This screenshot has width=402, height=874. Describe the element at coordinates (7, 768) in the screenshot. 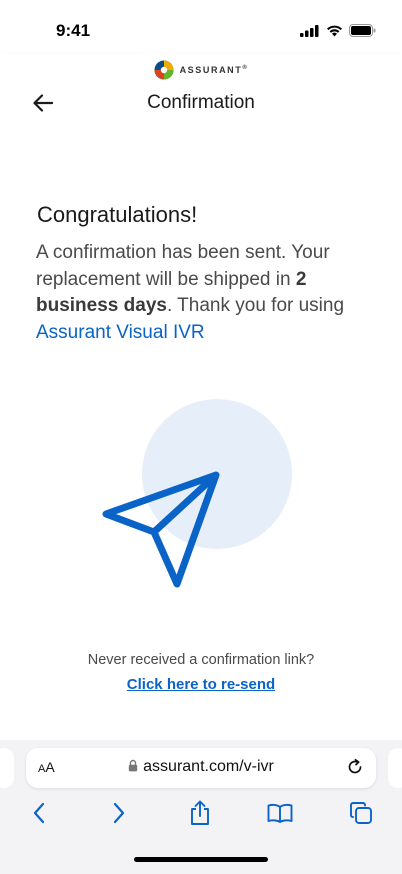

I see `previous-tab-edge` at that location.